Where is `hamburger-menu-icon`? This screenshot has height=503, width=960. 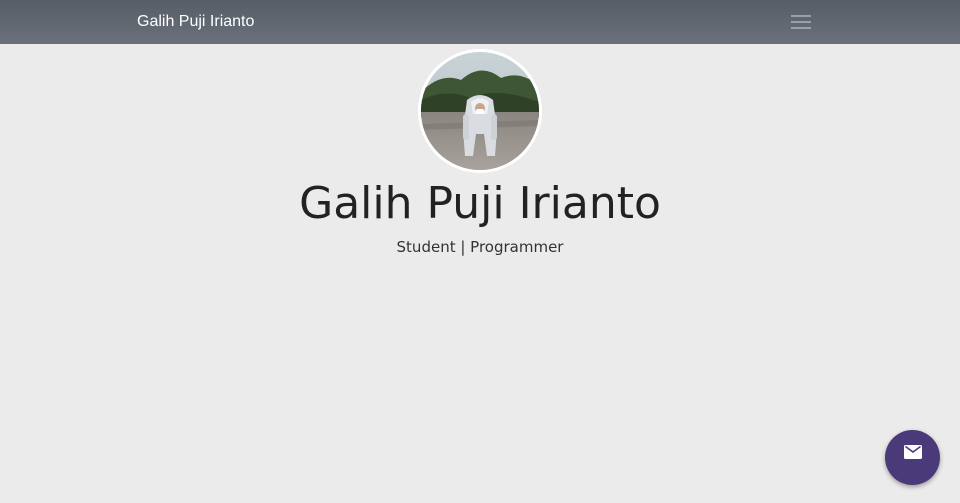 hamburger-menu-icon is located at coordinates (801, 22).